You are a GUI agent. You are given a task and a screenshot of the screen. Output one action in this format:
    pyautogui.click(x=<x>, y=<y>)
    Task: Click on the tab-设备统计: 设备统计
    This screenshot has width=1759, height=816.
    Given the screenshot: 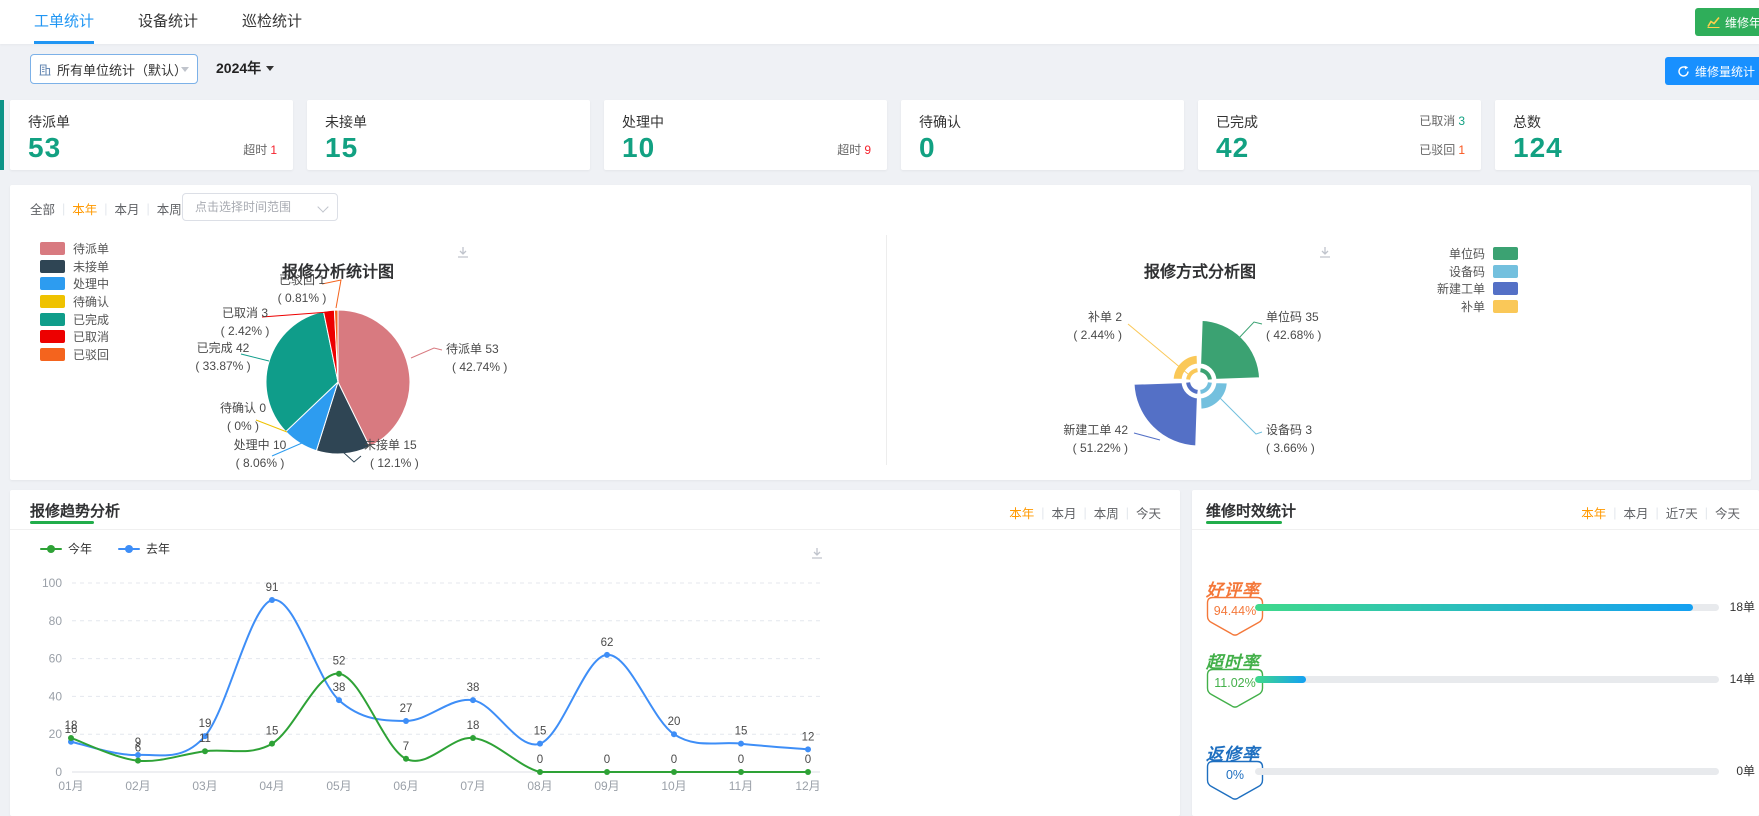 What is the action you would take?
    pyautogui.click(x=168, y=22)
    